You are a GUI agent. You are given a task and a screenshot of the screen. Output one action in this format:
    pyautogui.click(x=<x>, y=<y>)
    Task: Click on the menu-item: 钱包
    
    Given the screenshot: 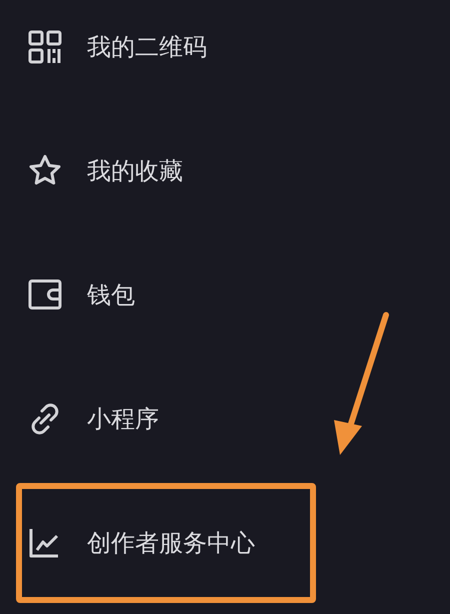 What is the action you would take?
    pyautogui.click(x=166, y=295)
    